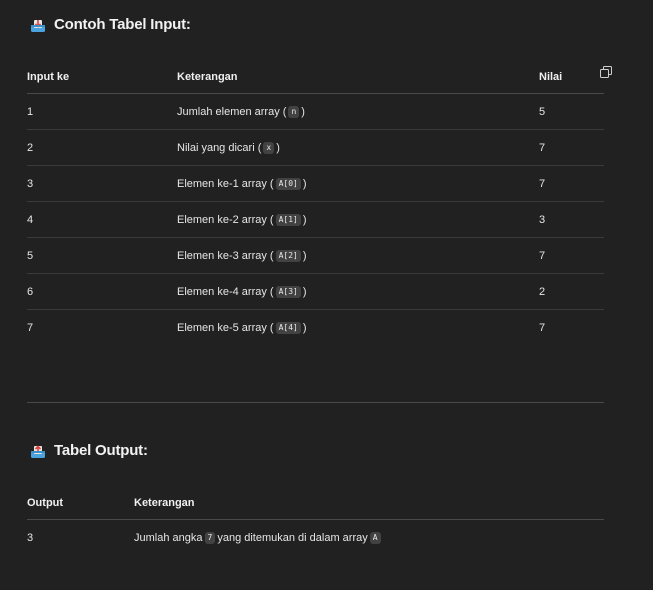 The width and height of the screenshot is (653, 590). I want to click on input-number: 5, so click(30, 255).